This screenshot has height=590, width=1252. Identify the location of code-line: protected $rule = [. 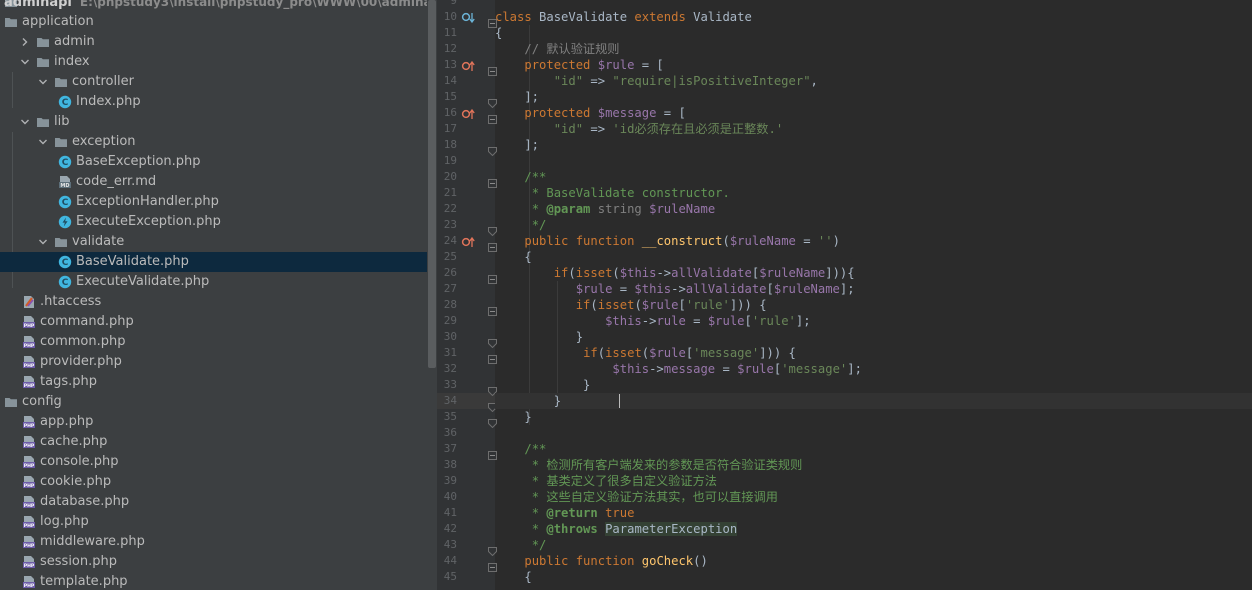
(873, 65).